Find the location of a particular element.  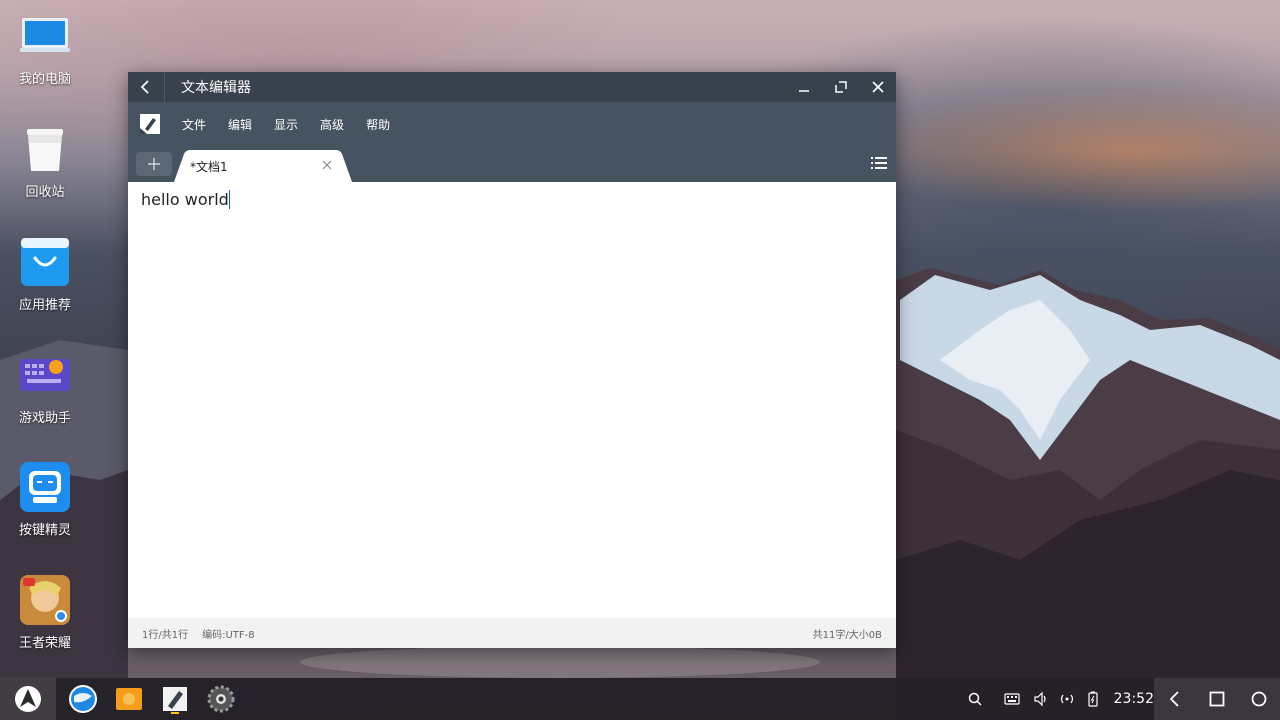

app-store-icon is located at coordinates (45, 262).